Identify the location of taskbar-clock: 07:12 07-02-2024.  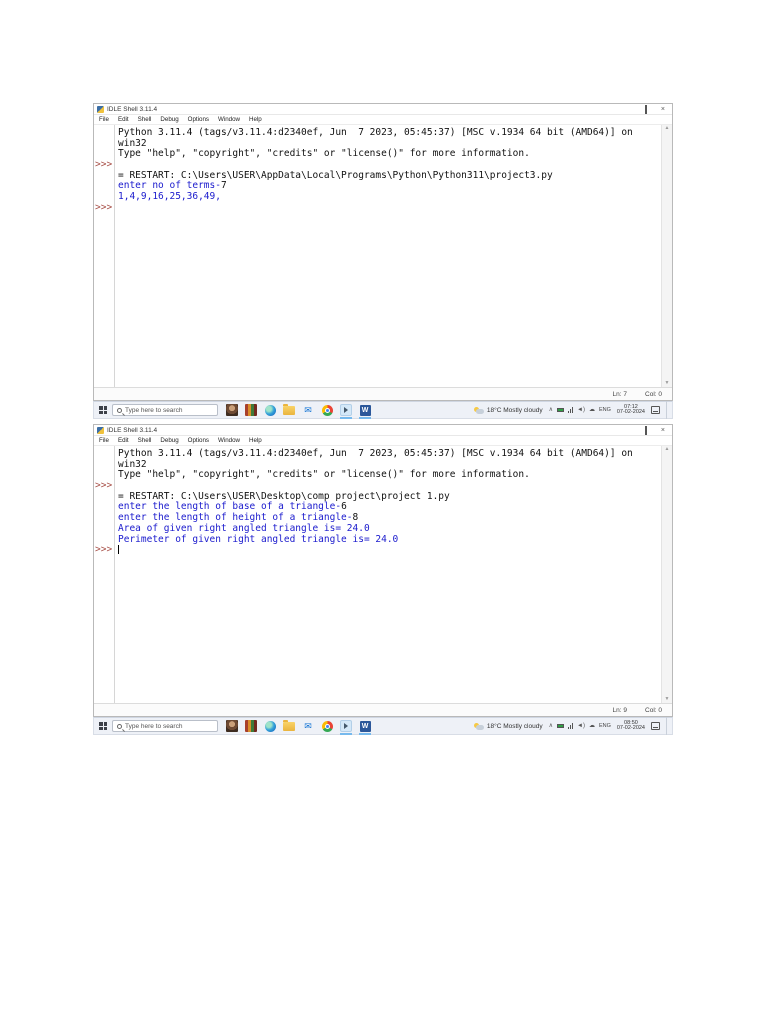
(630, 410).